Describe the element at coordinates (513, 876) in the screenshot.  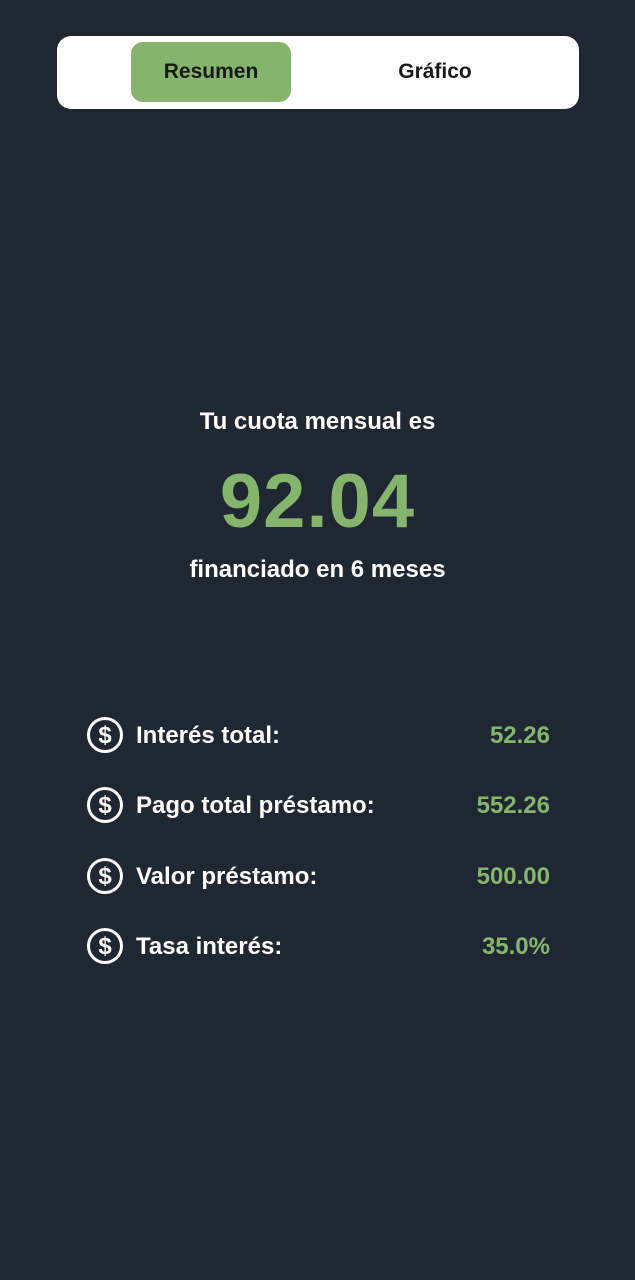
I see `stat-value: 500.00` at that location.